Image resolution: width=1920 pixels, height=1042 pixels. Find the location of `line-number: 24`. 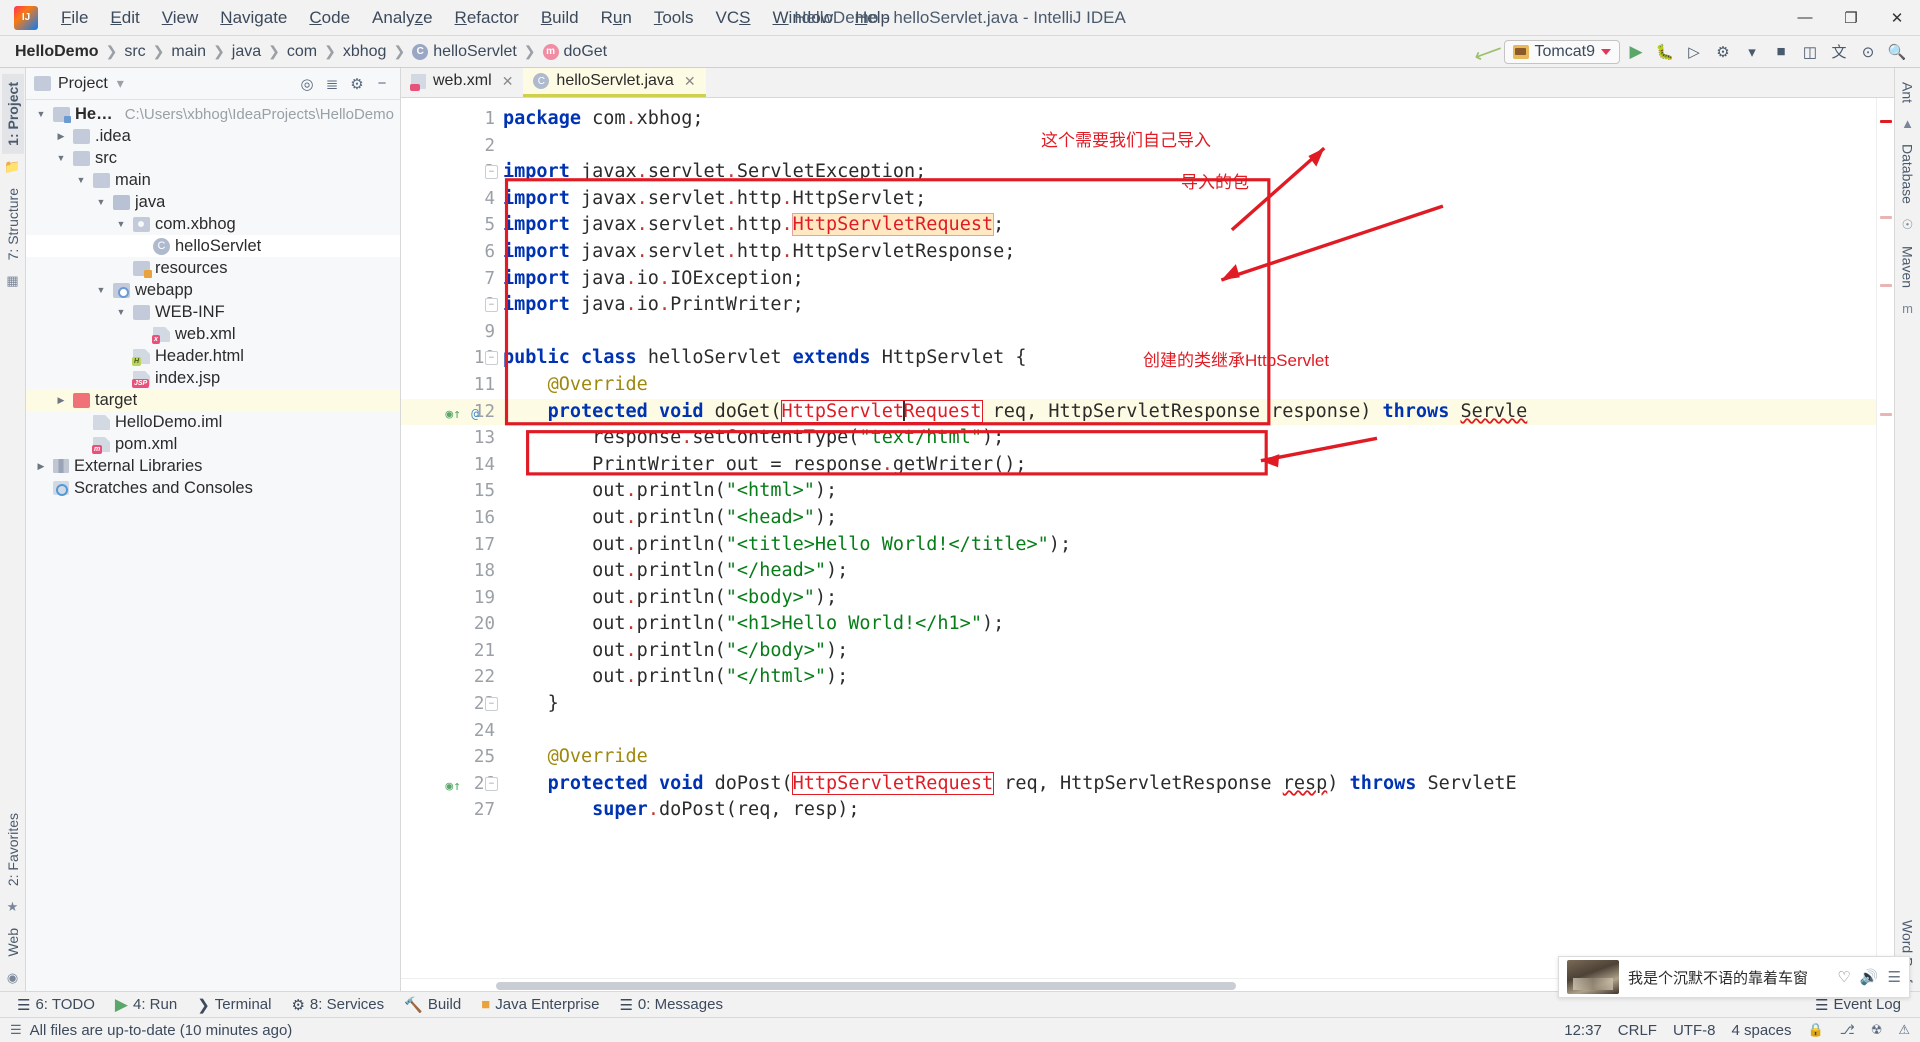

line-number: 24 is located at coordinates (451, 731).